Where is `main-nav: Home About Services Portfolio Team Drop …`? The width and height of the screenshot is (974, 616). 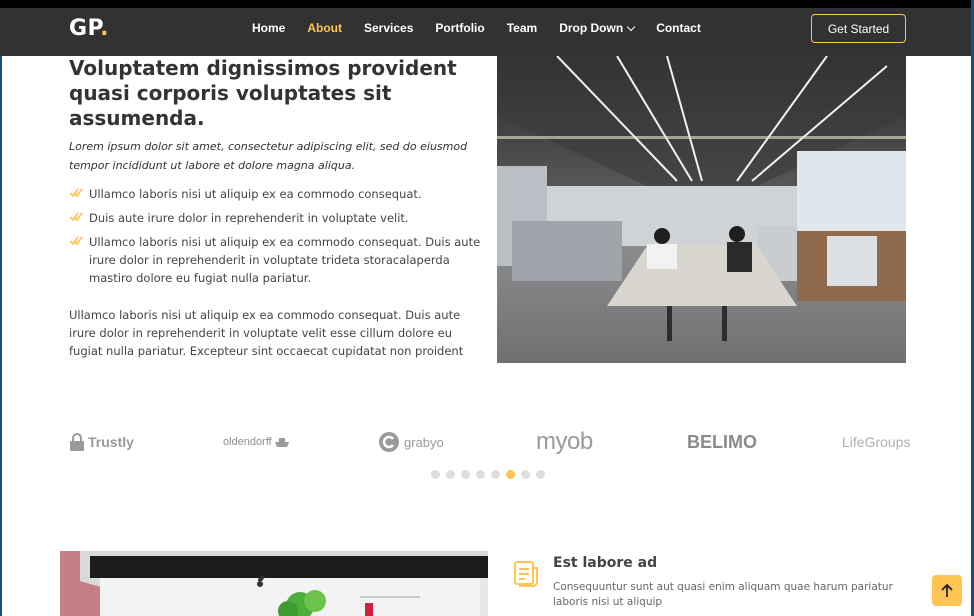 main-nav: Home About Services Portfolio Team Drop … is located at coordinates (487, 28).